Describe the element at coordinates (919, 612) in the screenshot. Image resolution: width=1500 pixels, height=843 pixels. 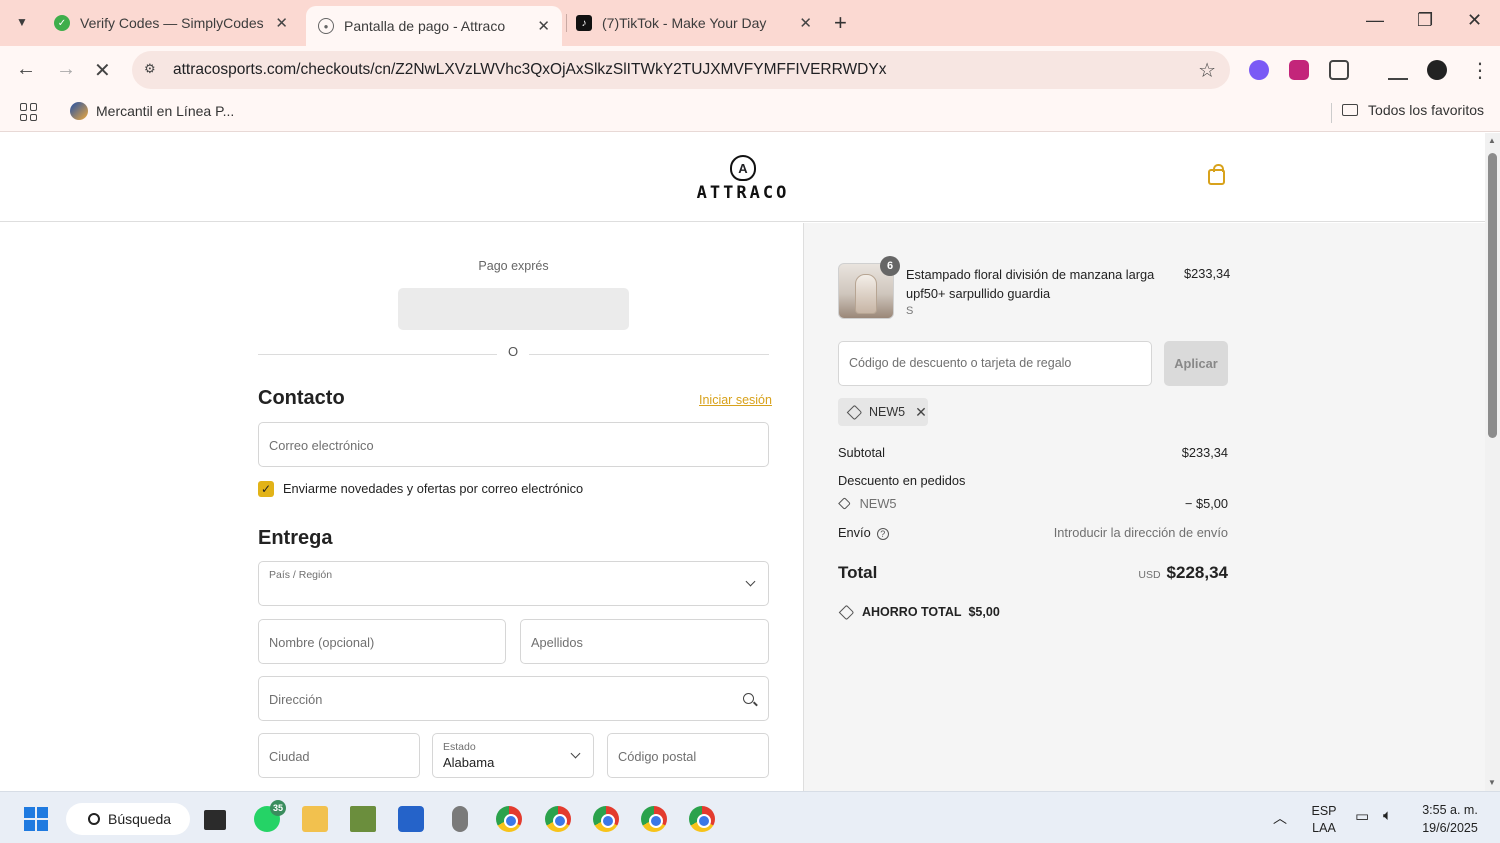
I see `total-savings: AHORRO TOTAL $5,00` at that location.